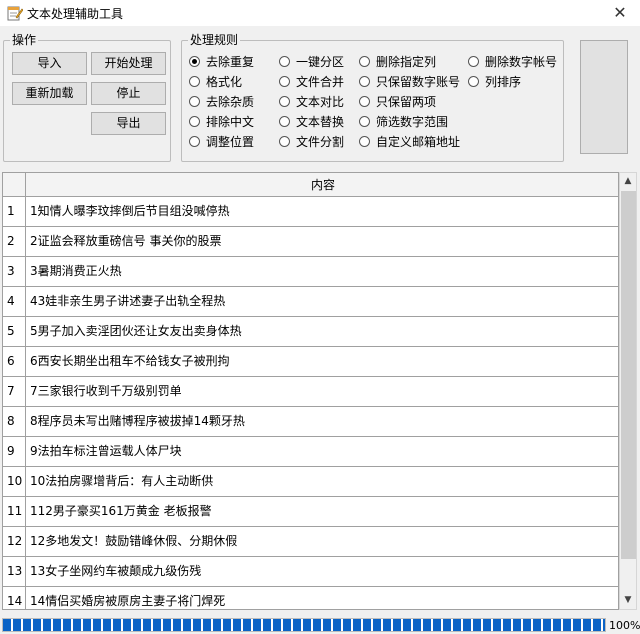 The height and width of the screenshot is (634, 640). What do you see at coordinates (418, 142) in the screenshot?
I see `rule-option-label: 自定义邮箱地址` at bounding box center [418, 142].